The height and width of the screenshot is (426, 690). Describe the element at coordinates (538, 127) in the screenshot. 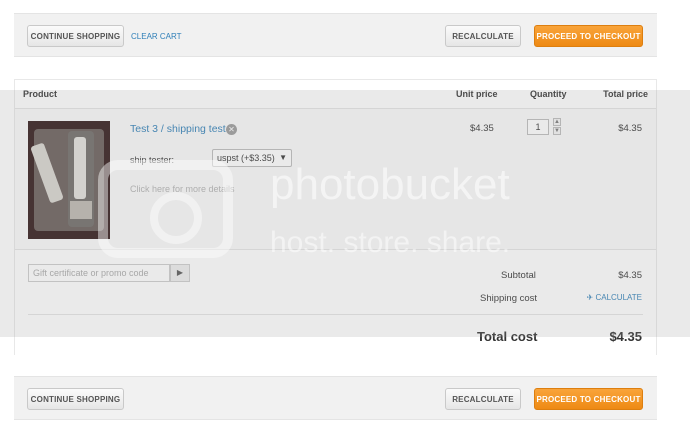

I see `quantity-input: 1` at that location.